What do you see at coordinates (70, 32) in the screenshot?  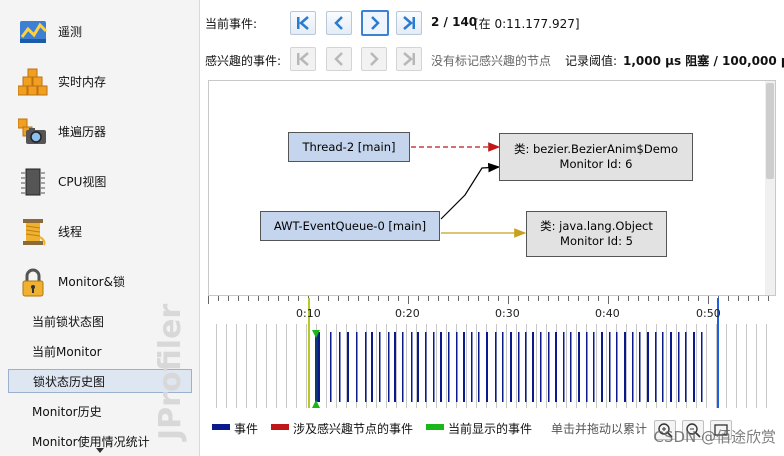 I see `sidebar-item-label: 遥测` at bounding box center [70, 32].